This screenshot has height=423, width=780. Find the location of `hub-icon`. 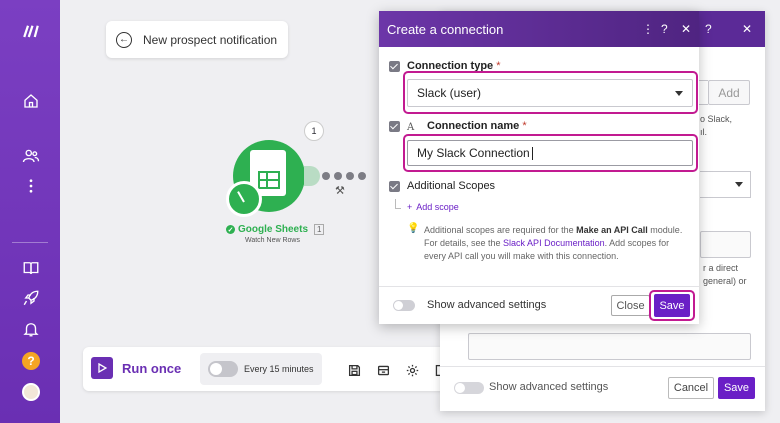

hub-icon is located at coordinates (383, 370).